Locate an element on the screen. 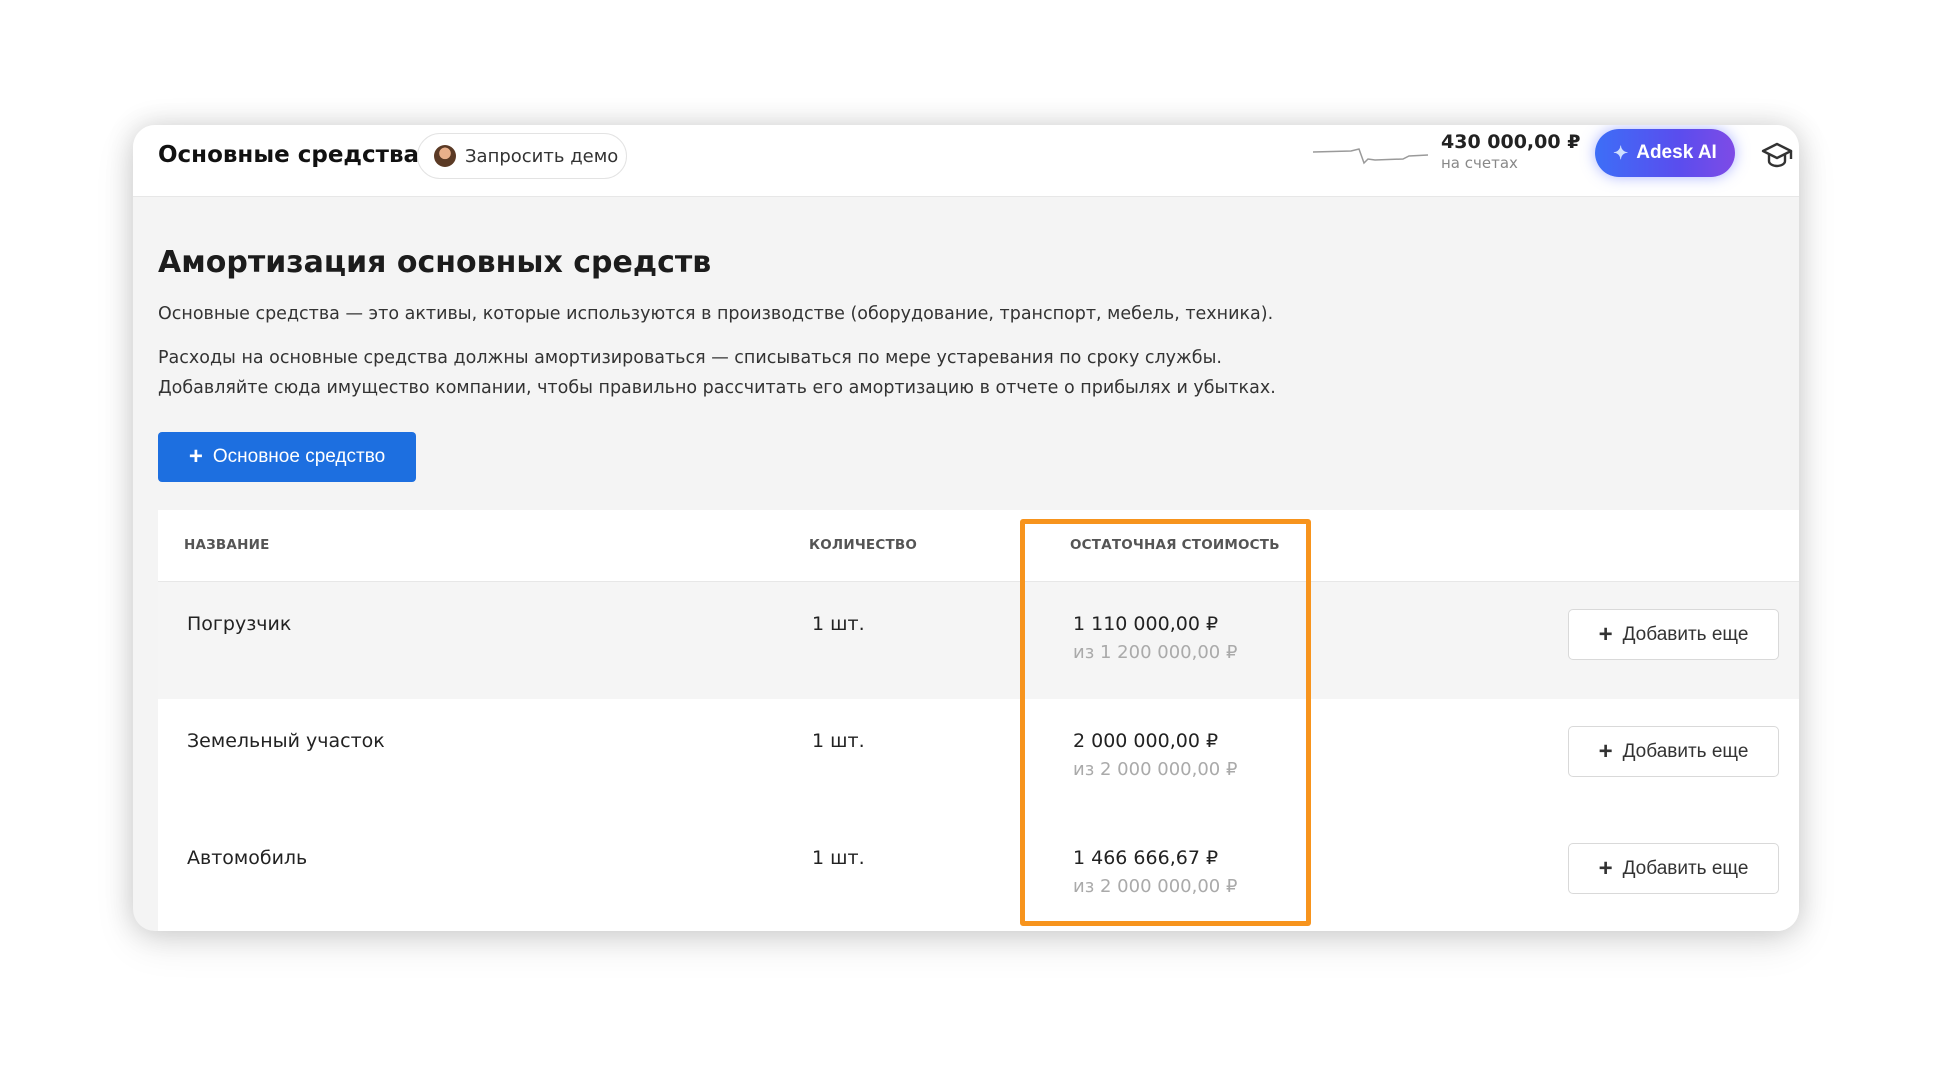 This screenshot has width=1940, height=1075. page-heading: Амортизация основных средств is located at coordinates (435, 262).